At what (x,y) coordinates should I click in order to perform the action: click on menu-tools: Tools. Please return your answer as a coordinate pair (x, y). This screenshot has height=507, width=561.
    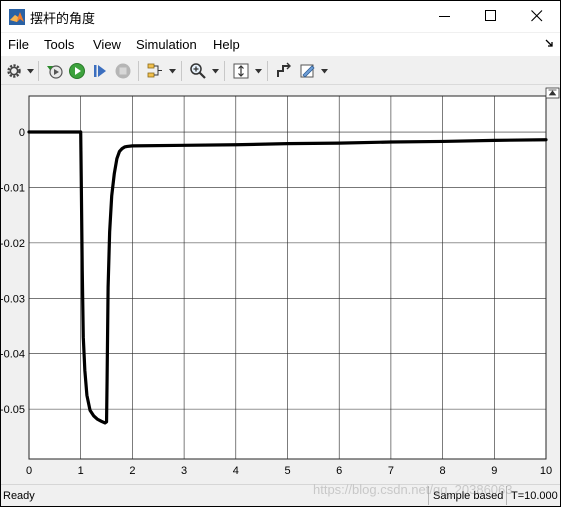
    Looking at the image, I should click on (59, 44).